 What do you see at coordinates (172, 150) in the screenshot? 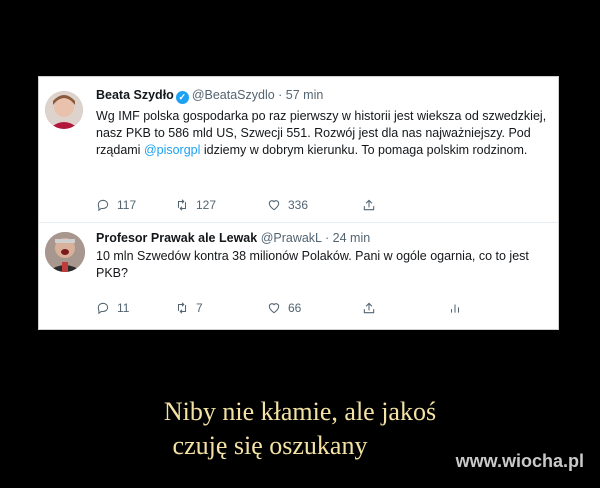
I see `mention-link: @pisorgpl` at bounding box center [172, 150].